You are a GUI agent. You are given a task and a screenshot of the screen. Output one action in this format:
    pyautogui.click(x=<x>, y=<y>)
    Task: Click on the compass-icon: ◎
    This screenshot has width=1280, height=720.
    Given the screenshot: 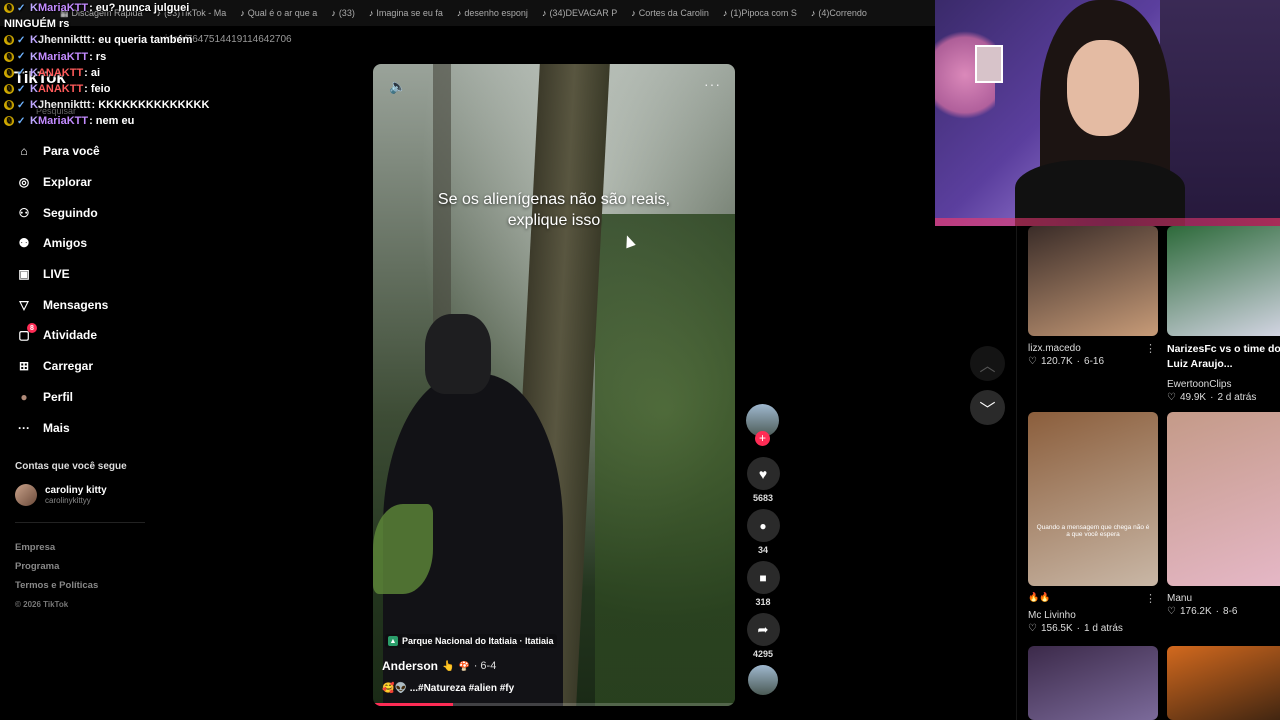 What is the action you would take?
    pyautogui.click(x=24, y=182)
    